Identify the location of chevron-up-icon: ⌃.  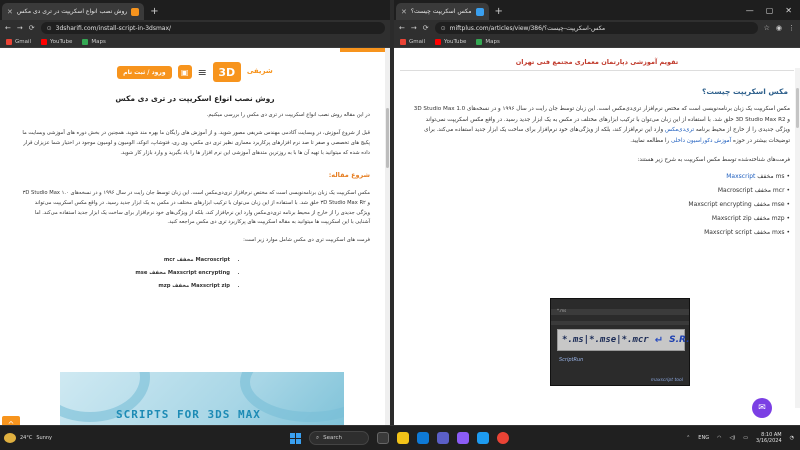
(688, 438).